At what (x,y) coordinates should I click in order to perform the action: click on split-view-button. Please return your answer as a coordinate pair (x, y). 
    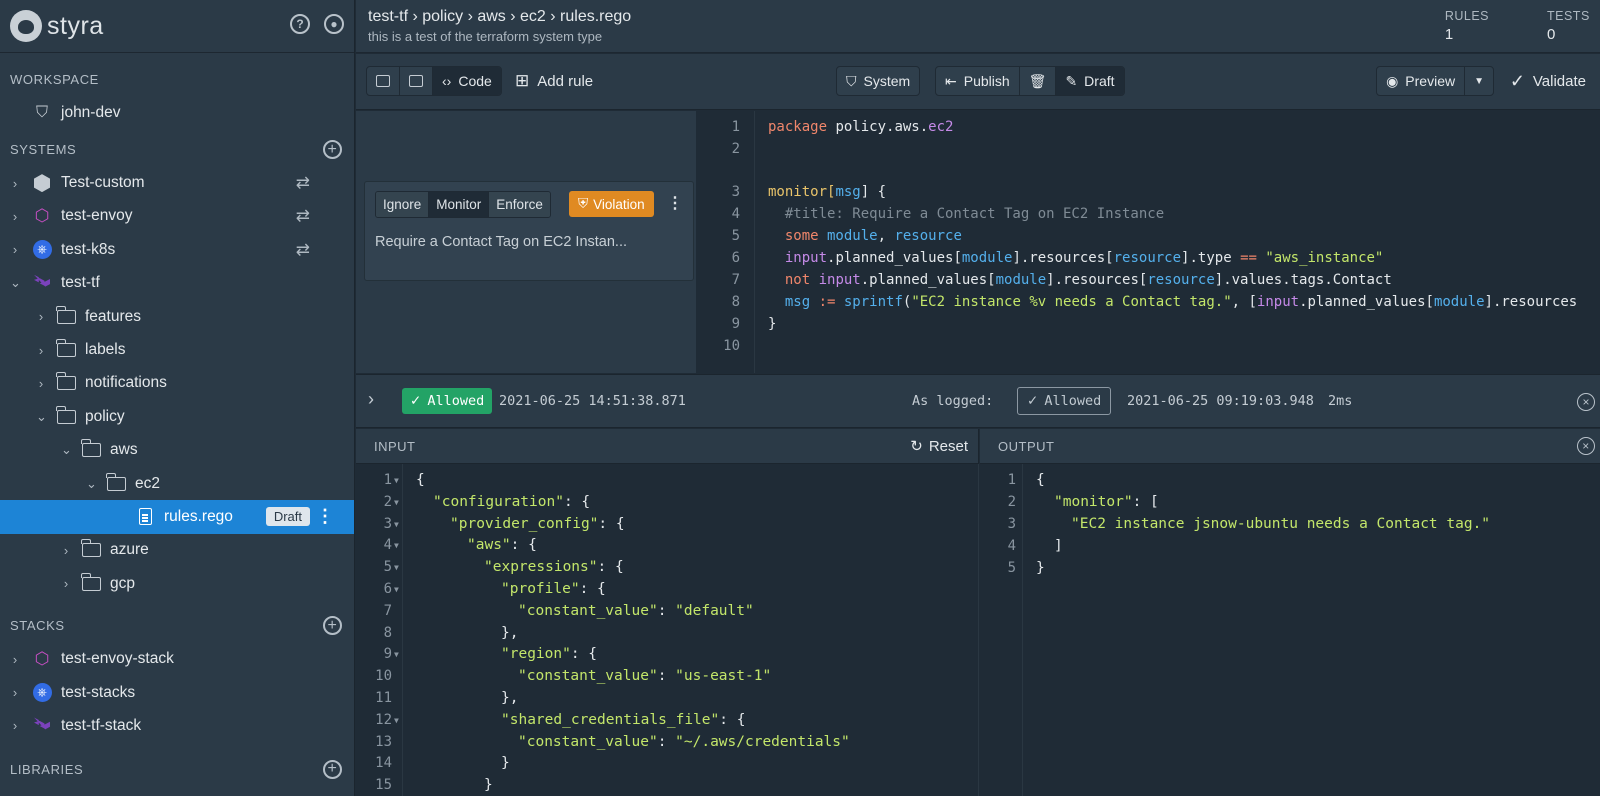
    Looking at the image, I should click on (383, 81).